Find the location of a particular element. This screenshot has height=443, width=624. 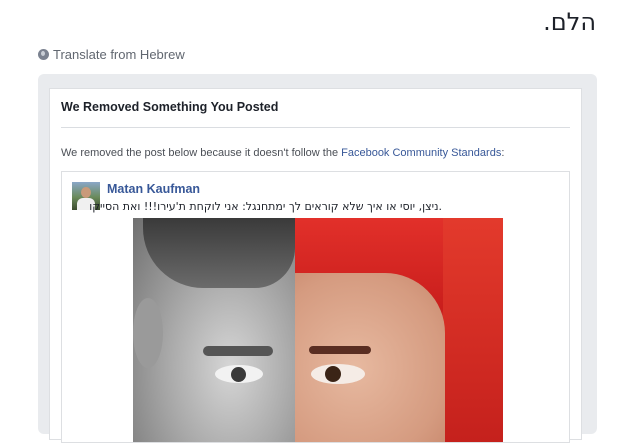

image-left-half is located at coordinates (214, 330).